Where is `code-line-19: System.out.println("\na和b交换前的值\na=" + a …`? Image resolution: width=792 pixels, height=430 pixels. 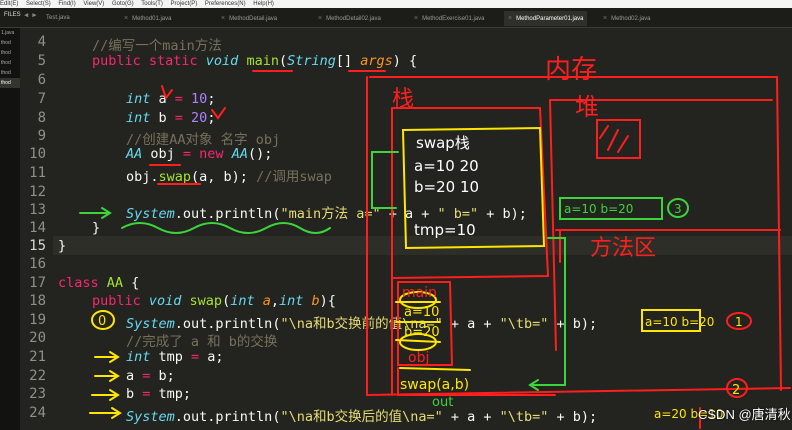 code-line-19: System.out.println("\na和b交换前的值\na=" + a … is located at coordinates (361, 322).